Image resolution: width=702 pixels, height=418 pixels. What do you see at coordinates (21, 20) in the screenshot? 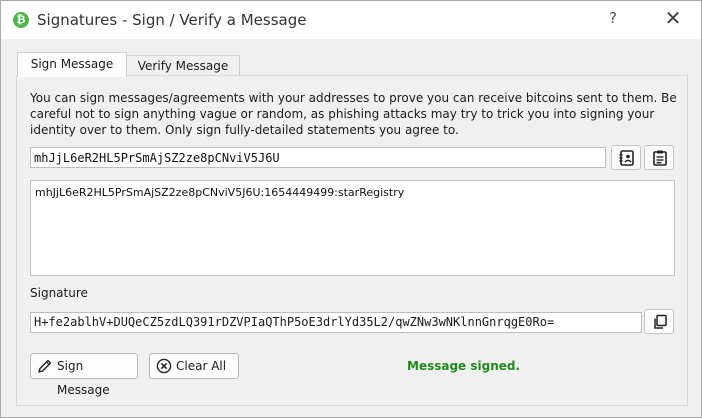
I see `bitcoin-app-icon: ₿` at bounding box center [21, 20].